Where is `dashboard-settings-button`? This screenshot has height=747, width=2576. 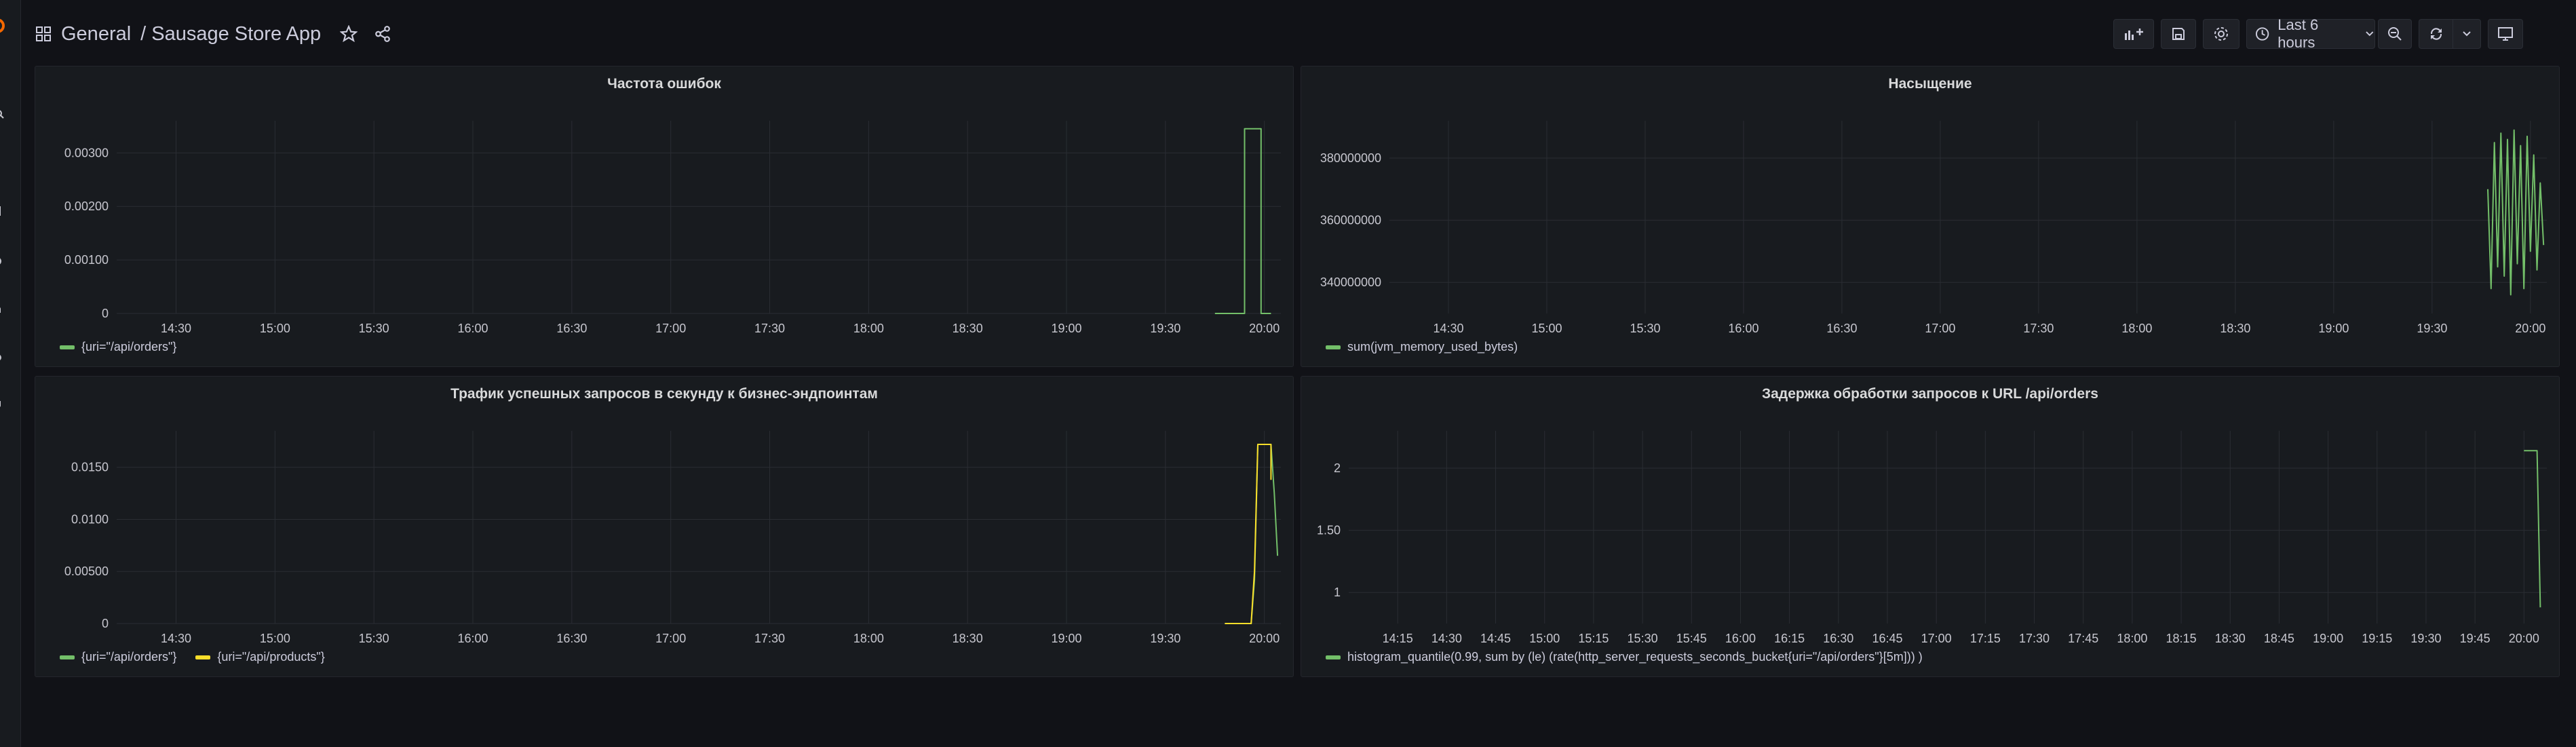
dashboard-settings-button is located at coordinates (2221, 34).